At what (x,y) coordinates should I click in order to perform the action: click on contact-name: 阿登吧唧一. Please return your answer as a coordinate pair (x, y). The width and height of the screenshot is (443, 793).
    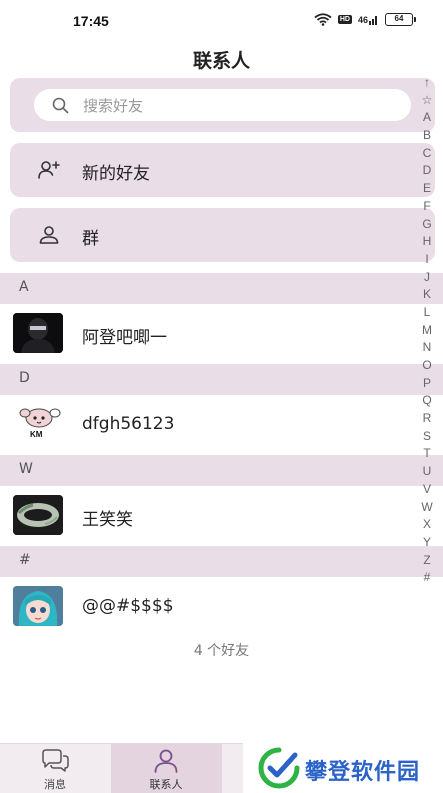
    Looking at the image, I should click on (124, 338).